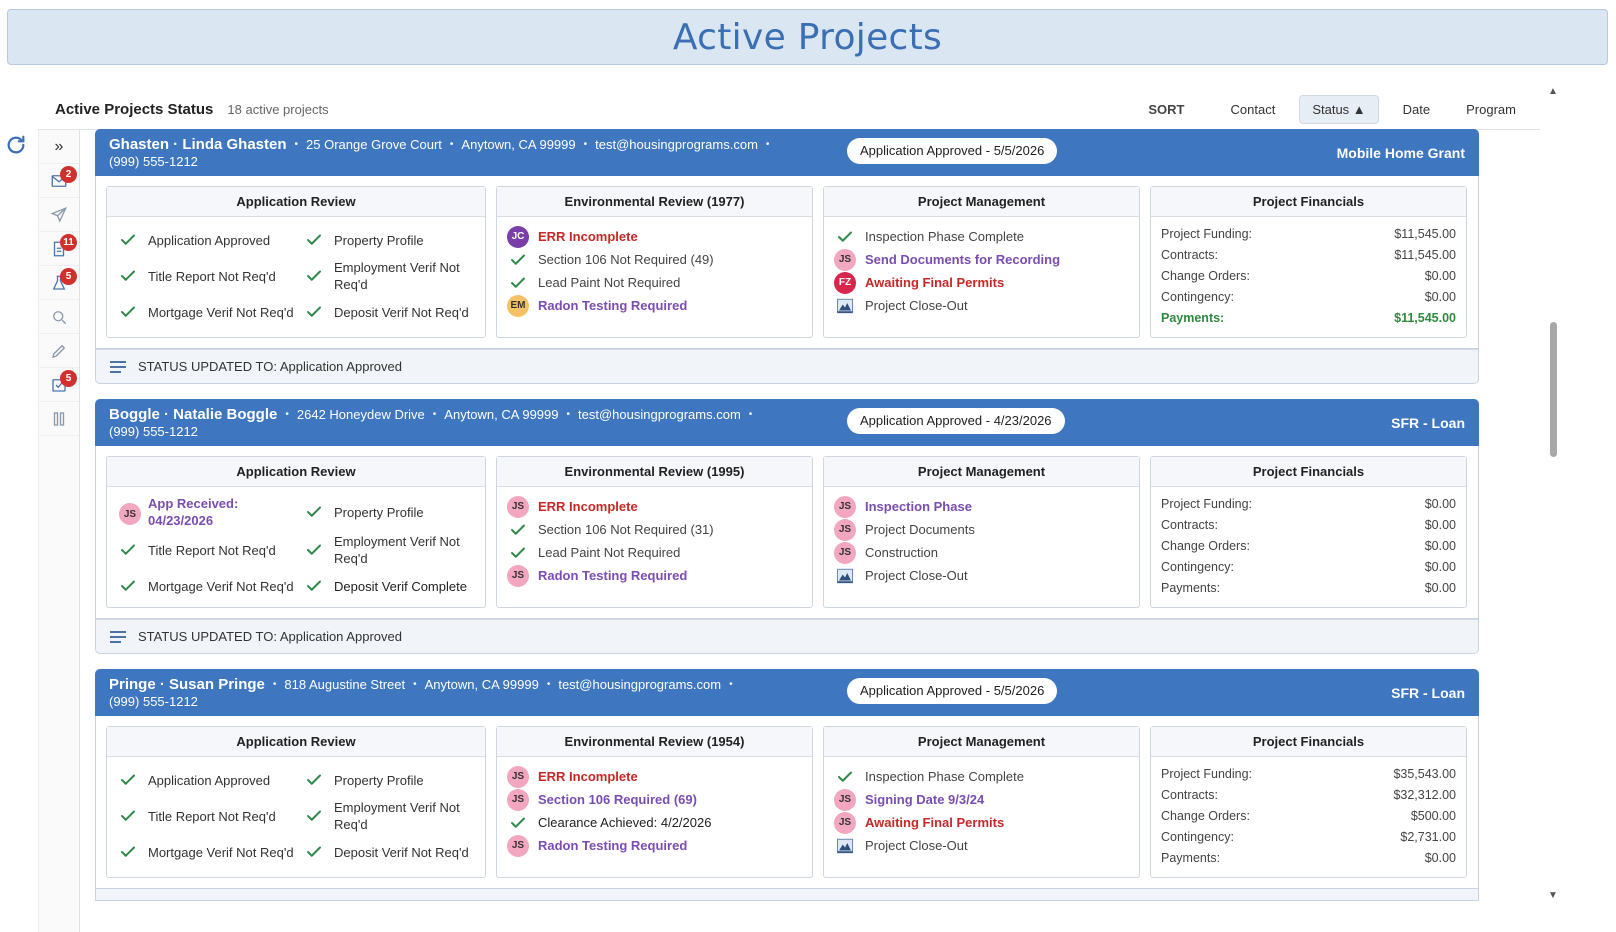 Image resolution: width=1616 pixels, height=932 pixels. What do you see at coordinates (1253, 109) in the screenshot?
I see `sort-contact-button: Contact` at bounding box center [1253, 109].